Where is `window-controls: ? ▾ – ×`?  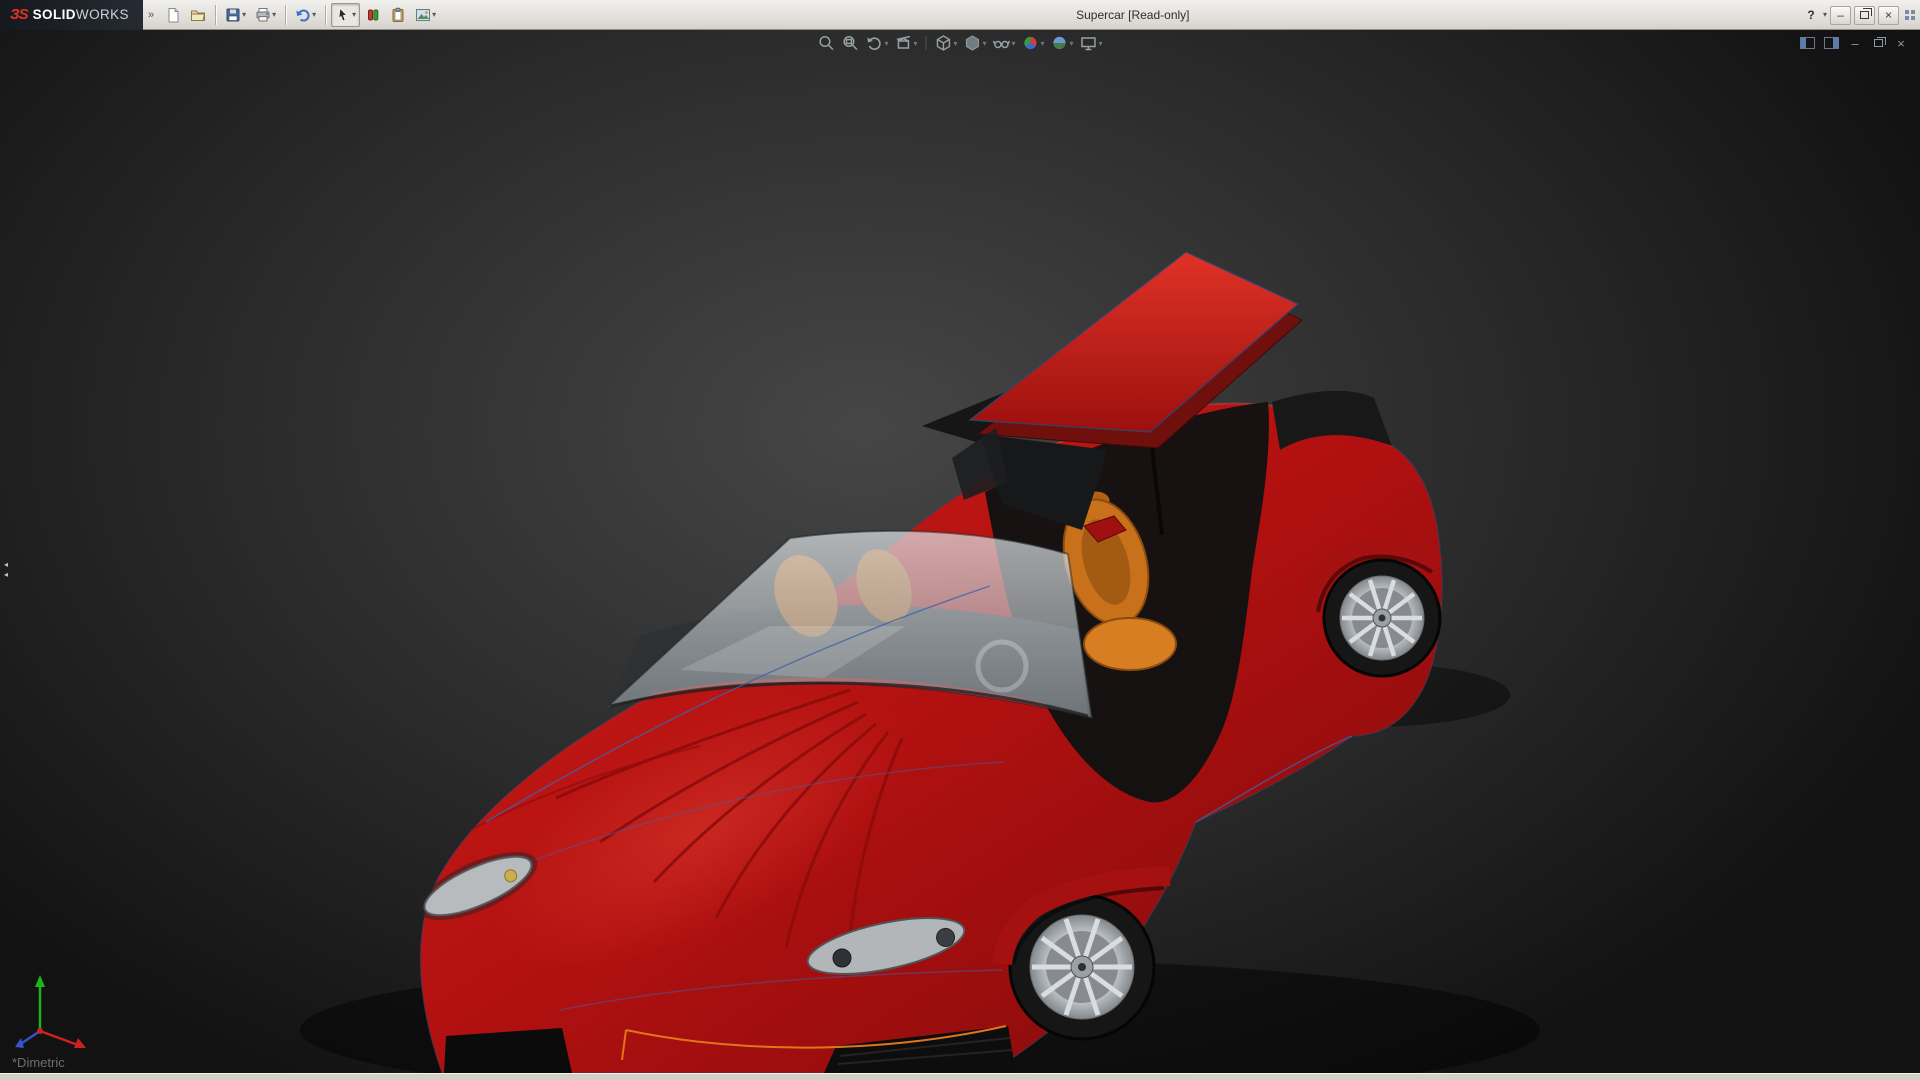
window-controls: ? ▾ – × is located at coordinates (1859, 15).